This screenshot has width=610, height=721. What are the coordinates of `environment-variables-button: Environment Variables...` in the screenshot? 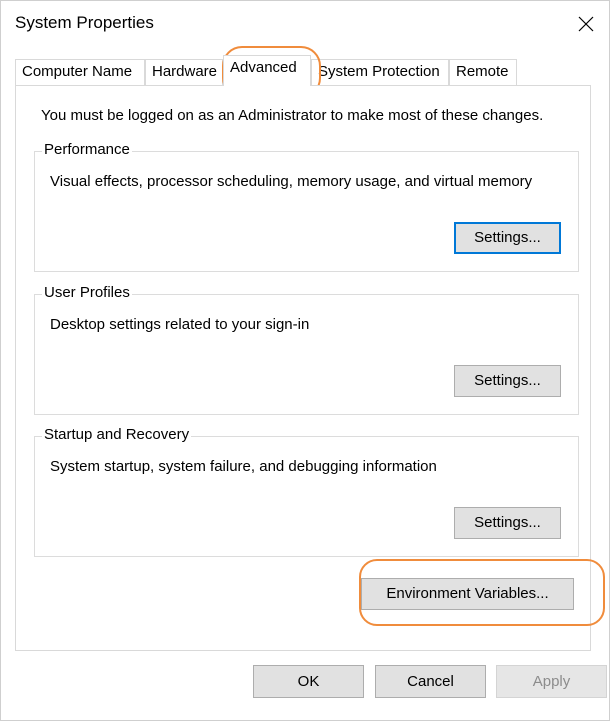 It's located at (467, 594).